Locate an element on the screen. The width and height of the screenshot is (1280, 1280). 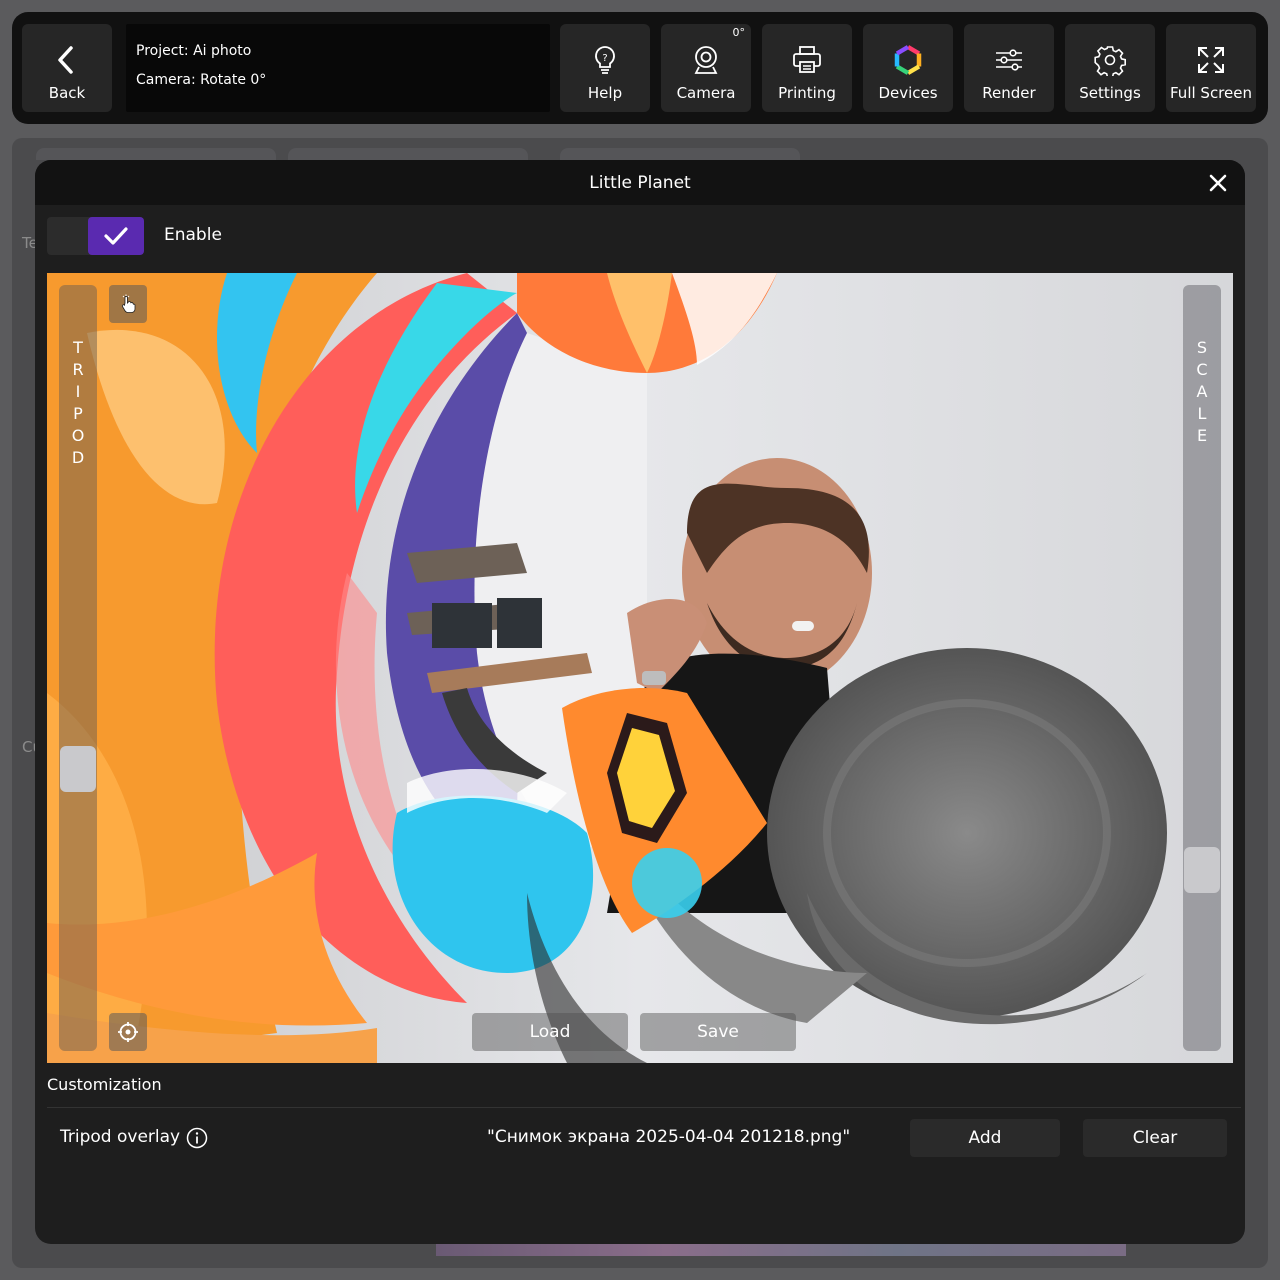
tripod-slider: TRIPOD is located at coordinates (78, 668).